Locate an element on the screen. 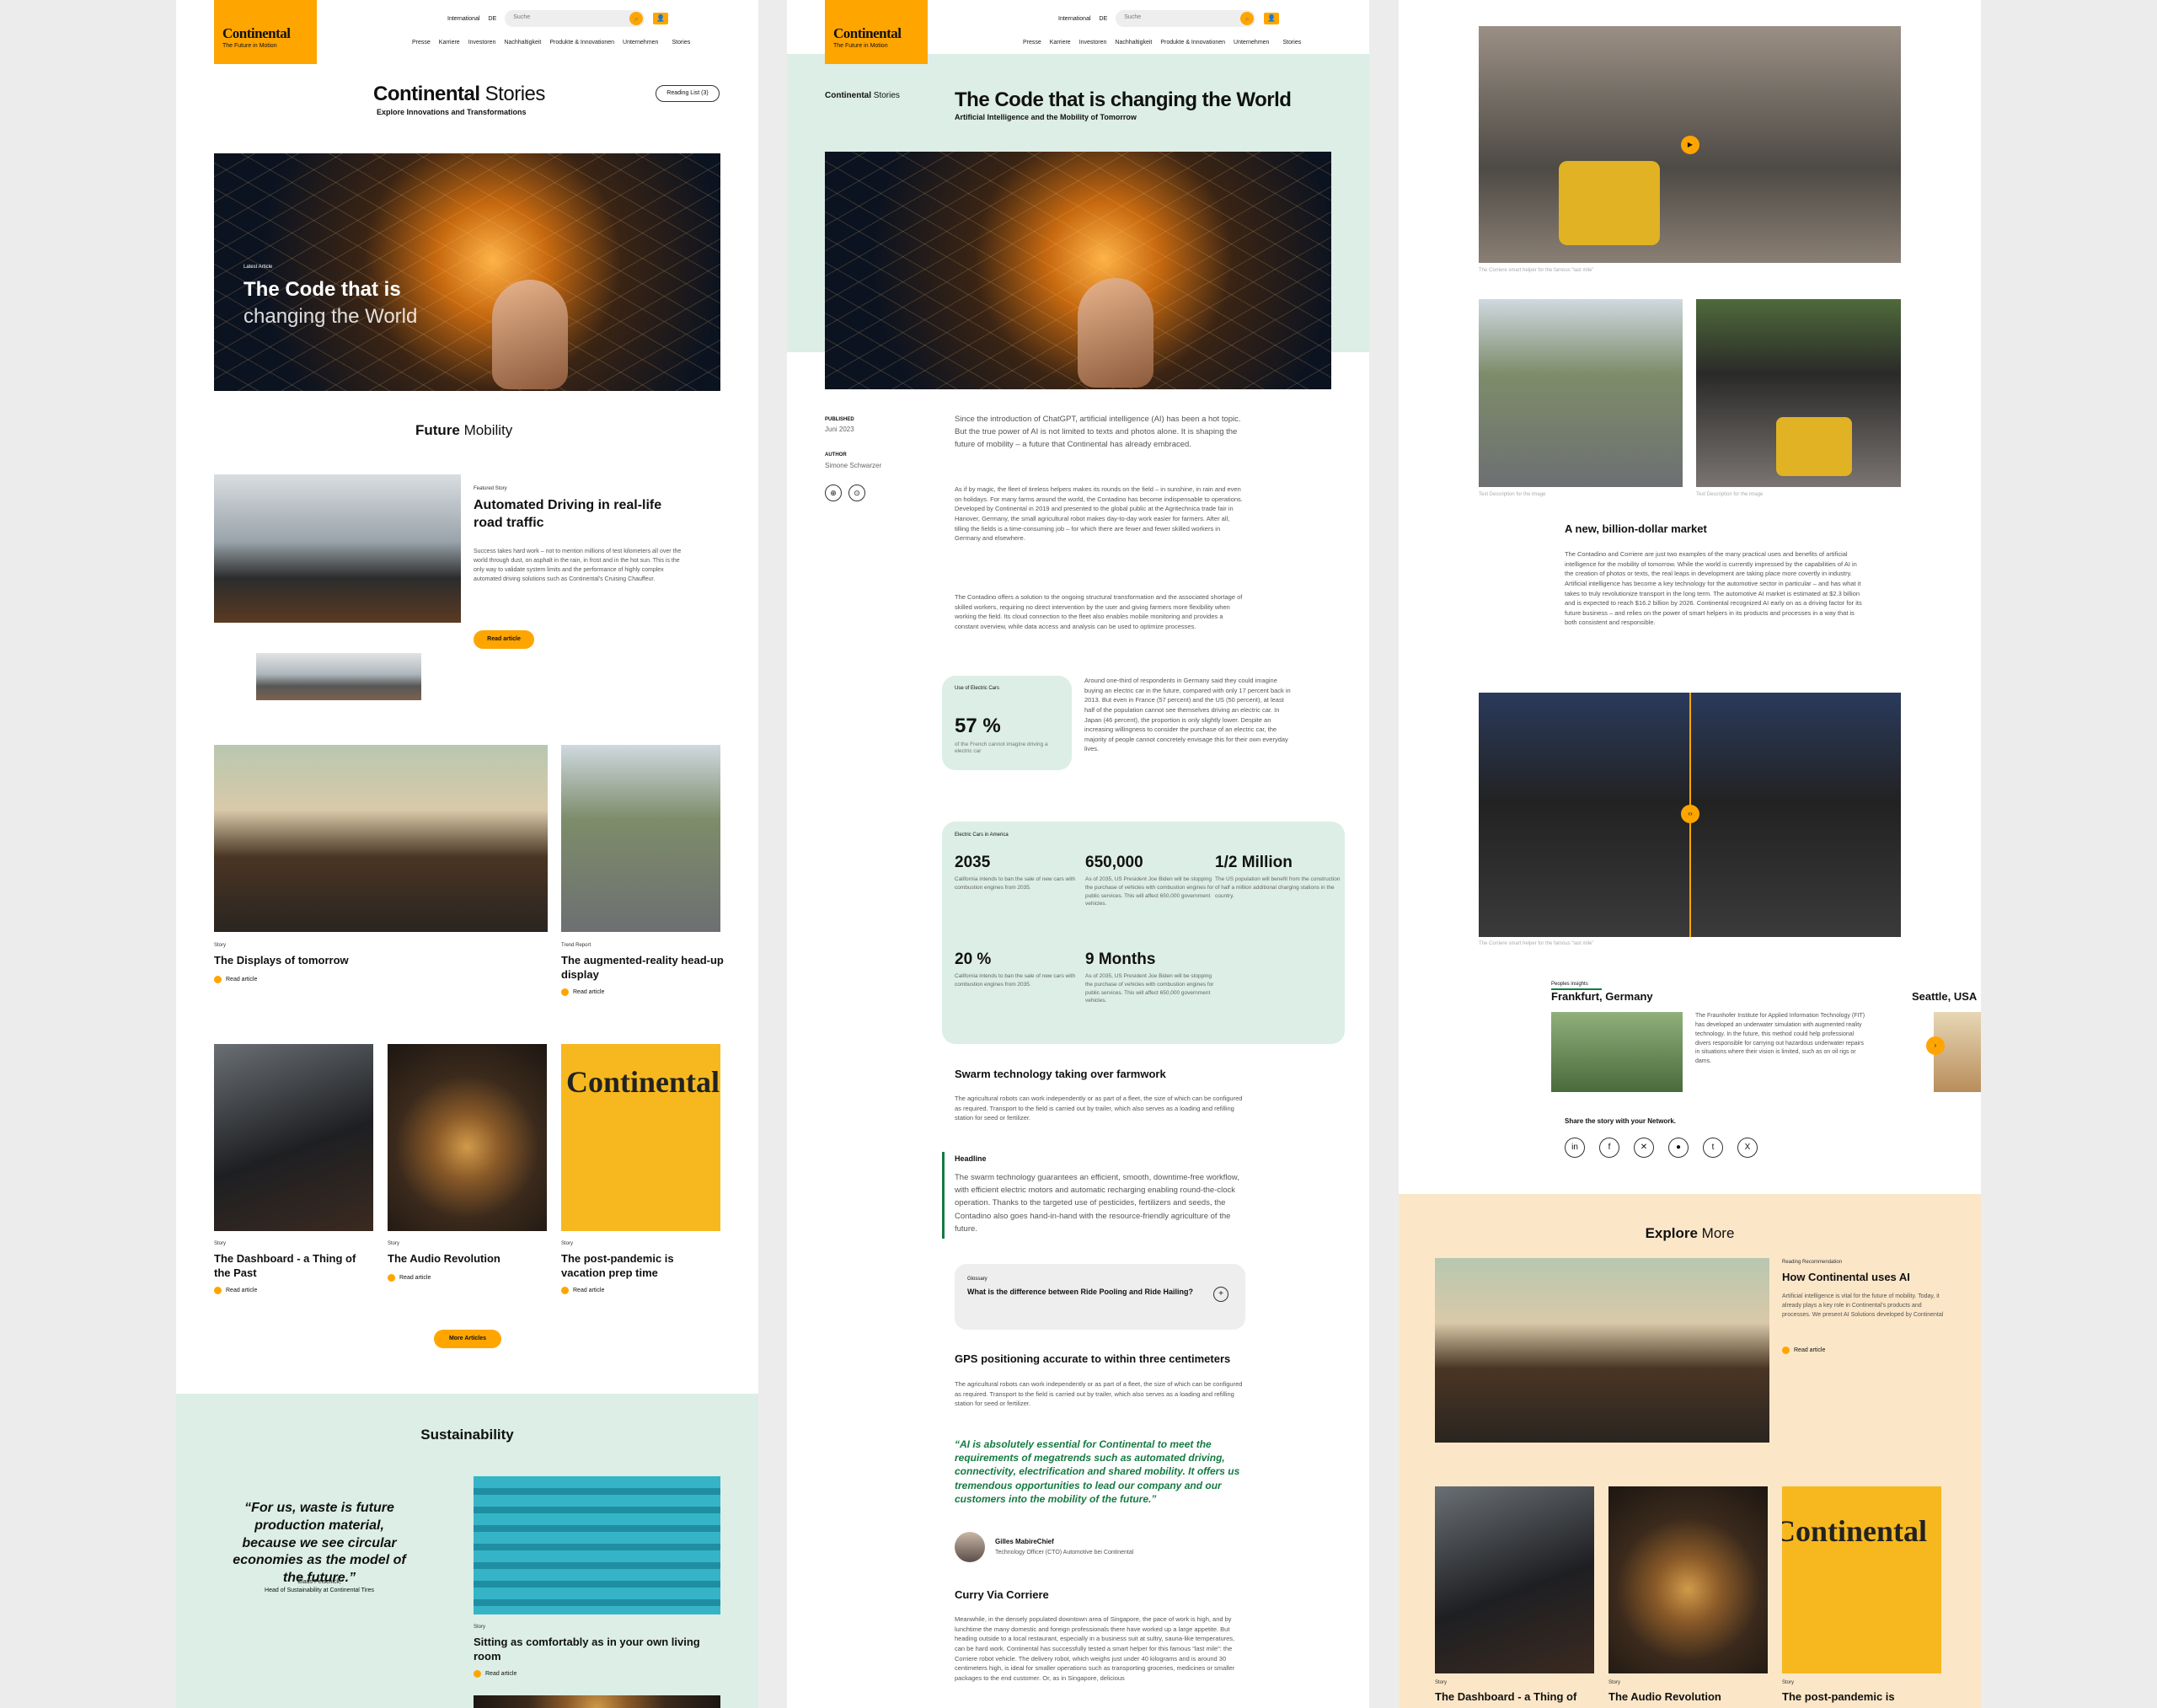 The width and height of the screenshot is (2157, 1708). card-title: The augmented-reality head-up display is located at coordinates (643, 968).